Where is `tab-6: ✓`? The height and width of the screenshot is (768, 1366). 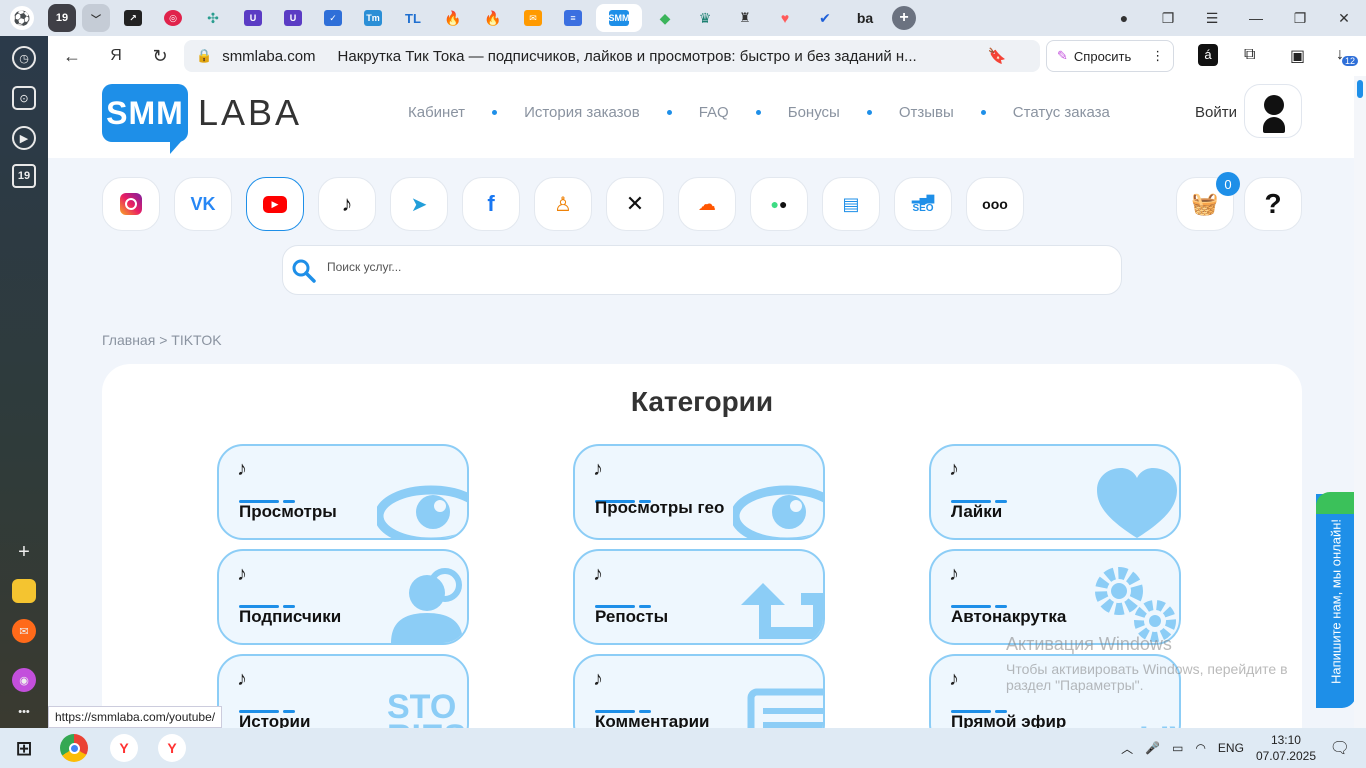
tab-6: ✓ is located at coordinates (333, 18).